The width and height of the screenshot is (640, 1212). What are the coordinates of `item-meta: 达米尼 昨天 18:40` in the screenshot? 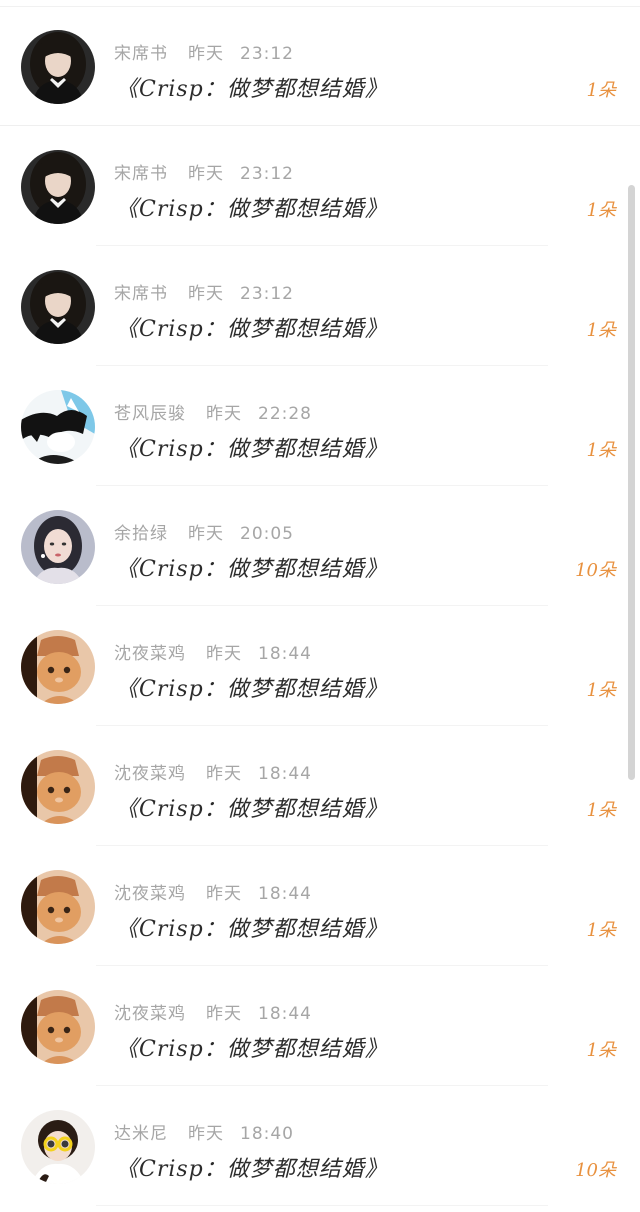 It's located at (204, 1131).